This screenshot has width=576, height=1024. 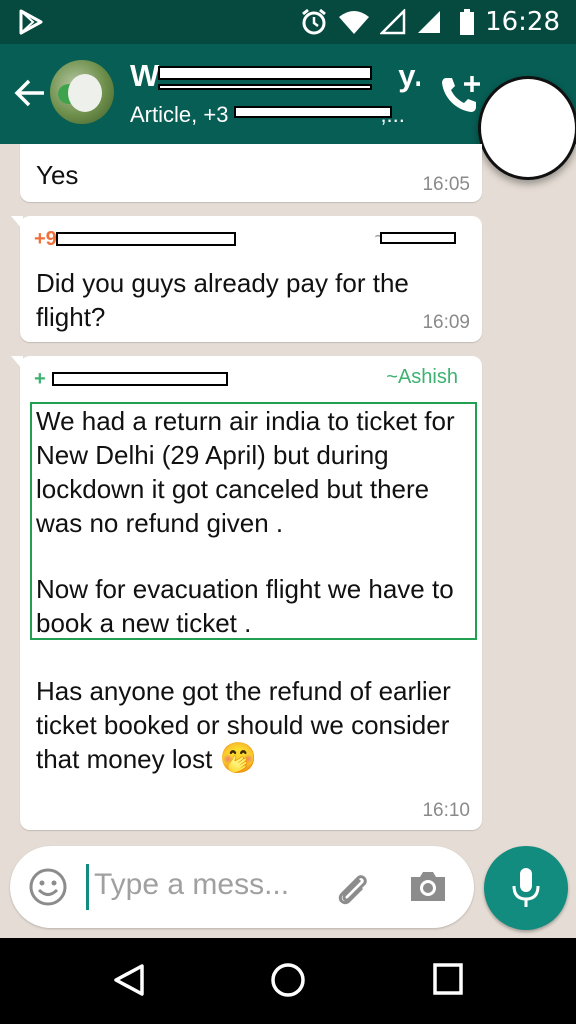 What do you see at coordinates (352, 888) in the screenshot?
I see `attach-icon` at bounding box center [352, 888].